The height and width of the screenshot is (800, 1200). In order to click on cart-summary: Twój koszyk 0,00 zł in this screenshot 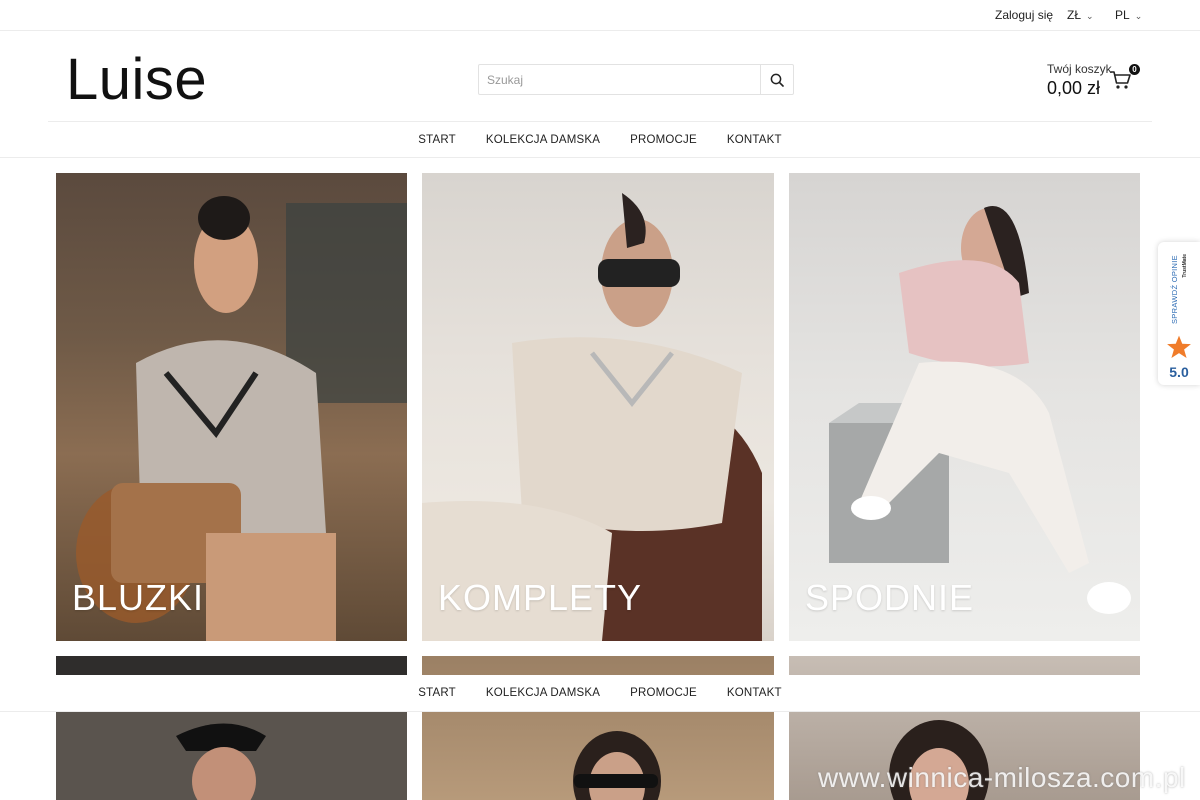, I will do `click(1079, 80)`.